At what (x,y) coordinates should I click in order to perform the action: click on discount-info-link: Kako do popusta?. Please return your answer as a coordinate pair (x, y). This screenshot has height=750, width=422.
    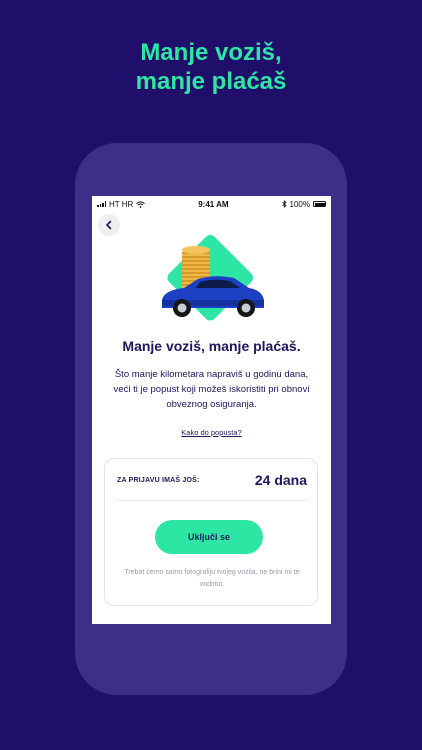
    Looking at the image, I should click on (211, 432).